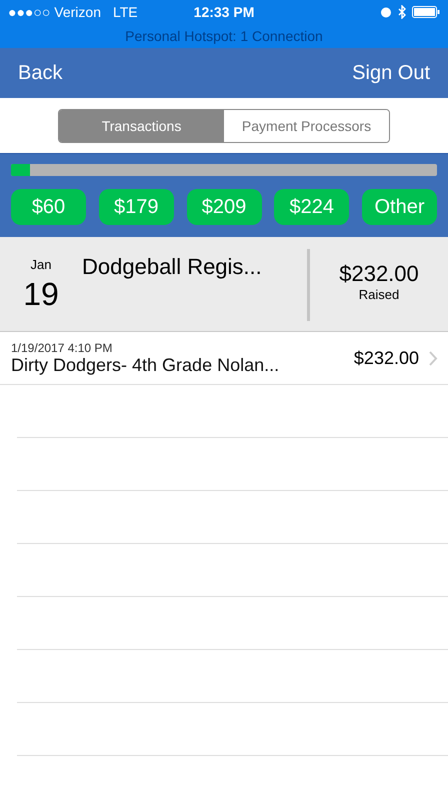  Describe the element at coordinates (399, 207) in the screenshot. I see `amount-button: Other` at that location.